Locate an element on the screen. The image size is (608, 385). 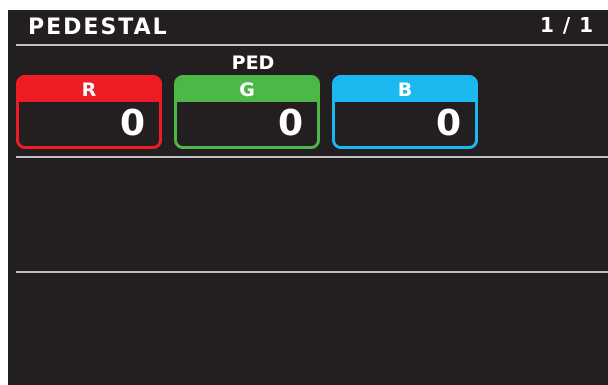
header: PEDESTAL 1 / 1 is located at coordinates (308, 28).